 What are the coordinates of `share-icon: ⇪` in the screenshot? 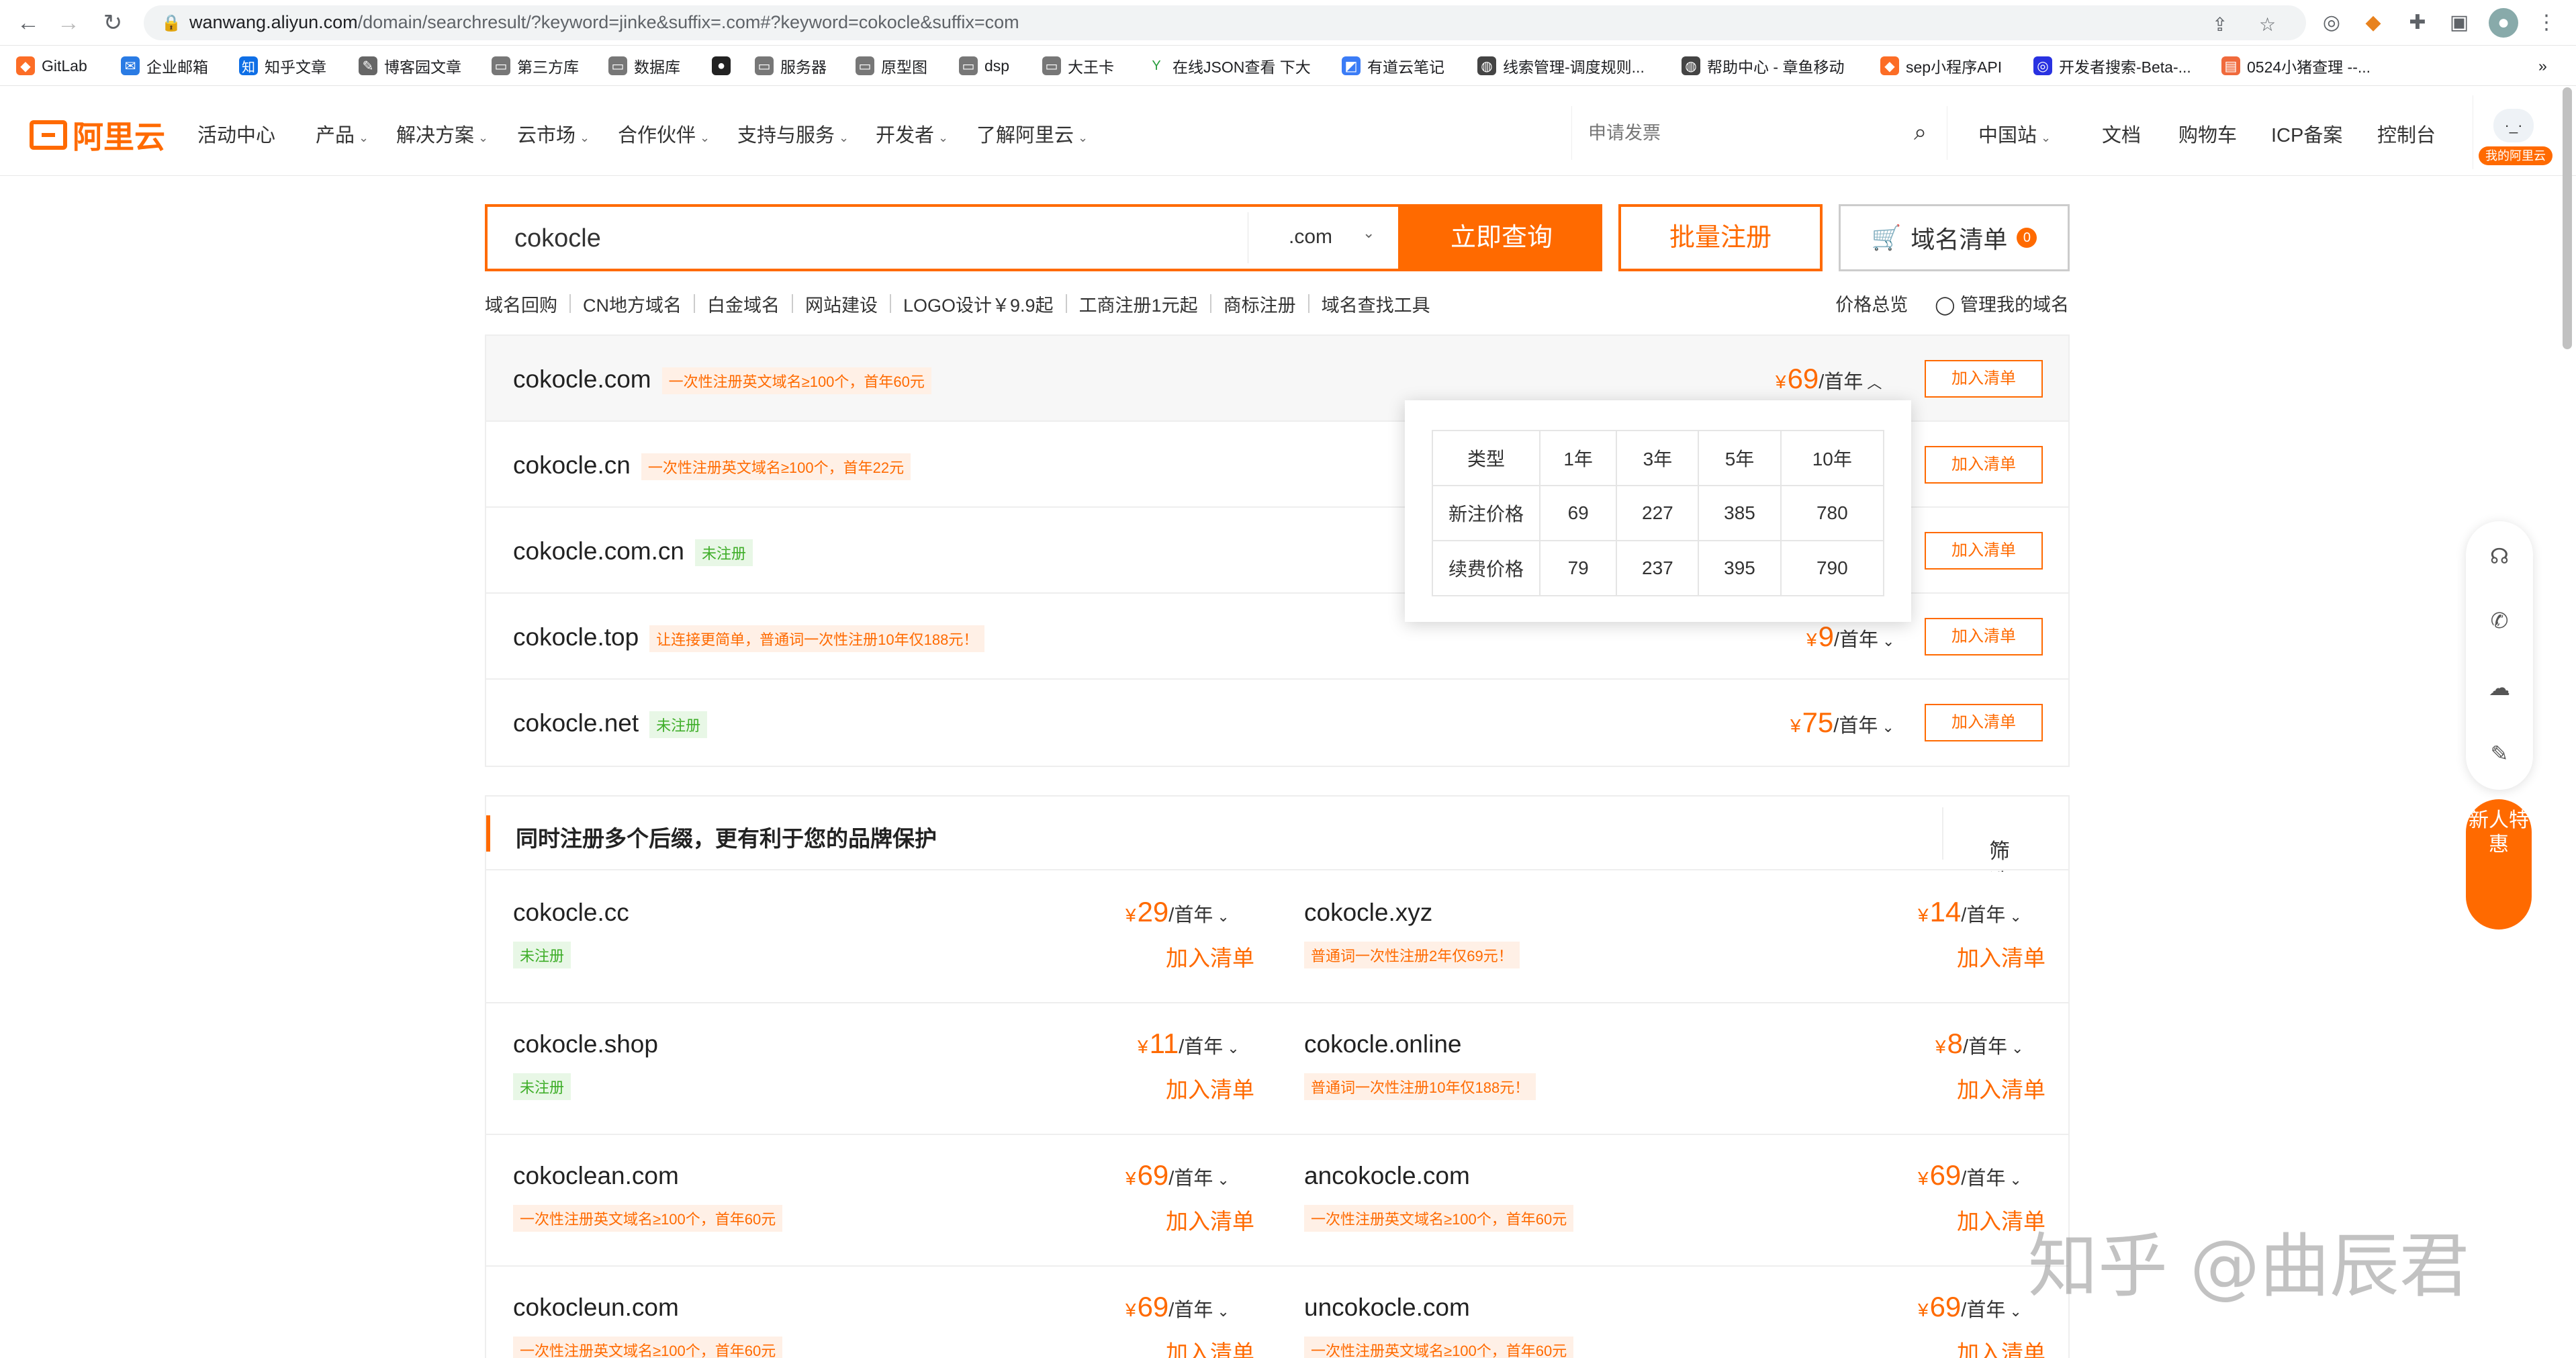 It's located at (2219, 24).